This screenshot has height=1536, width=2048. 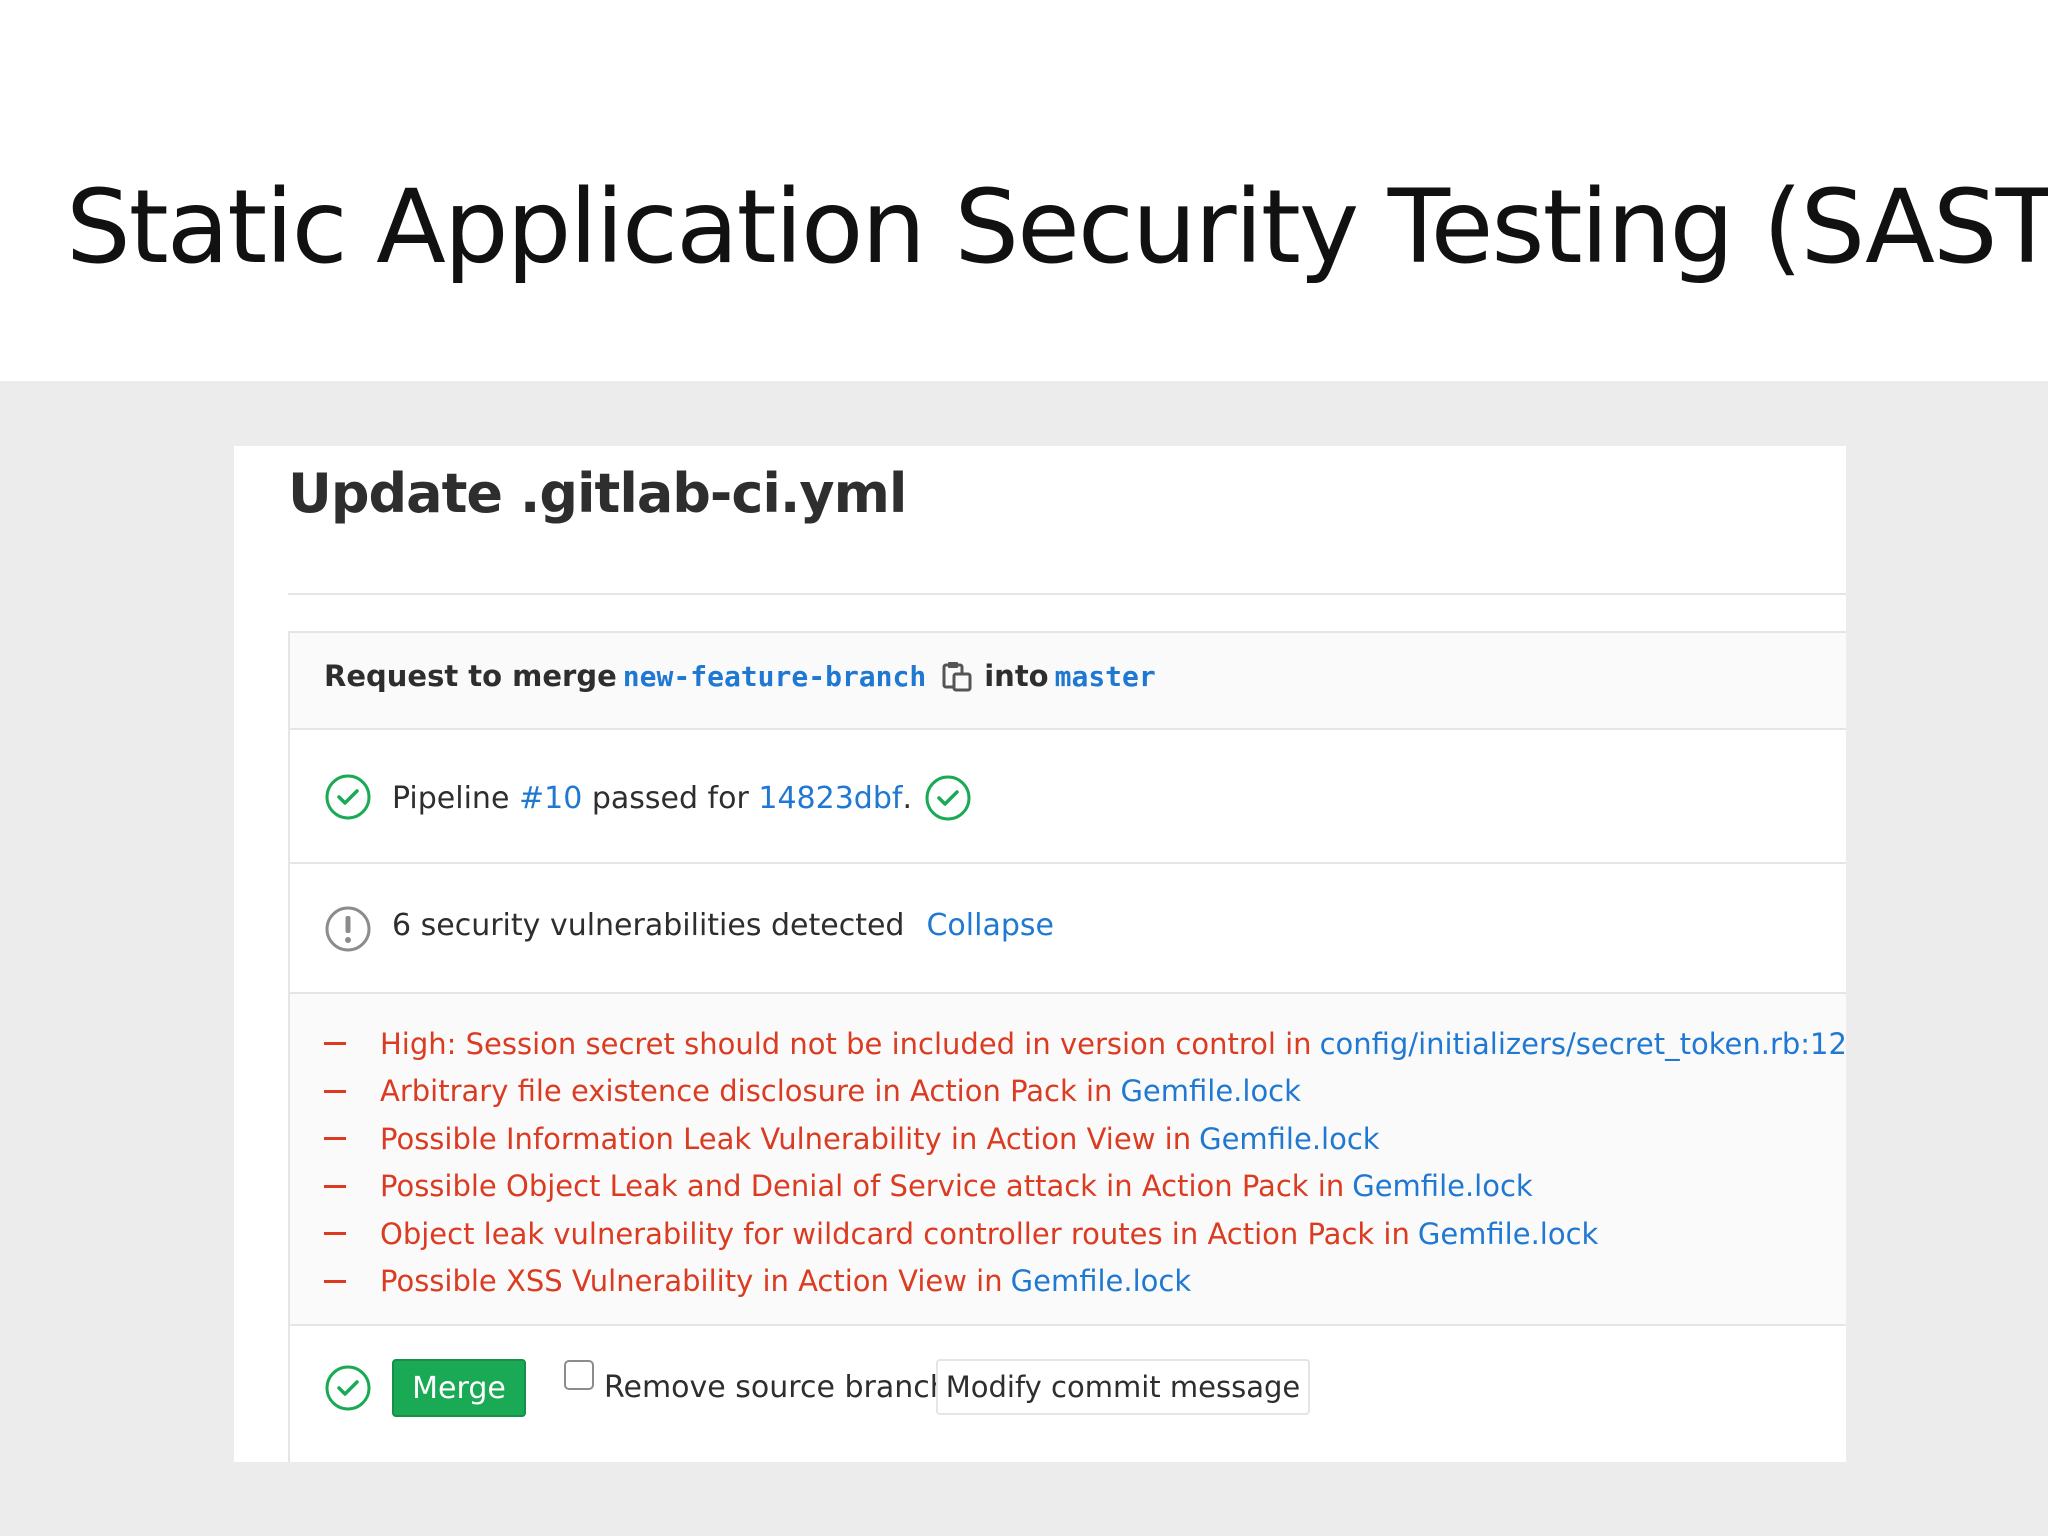 I want to click on merge-button: Merge, so click(x=459, y=1388).